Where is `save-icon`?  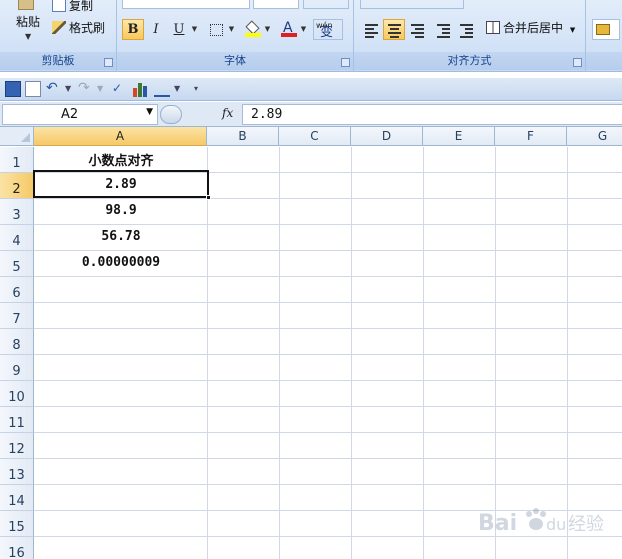 save-icon is located at coordinates (13, 89).